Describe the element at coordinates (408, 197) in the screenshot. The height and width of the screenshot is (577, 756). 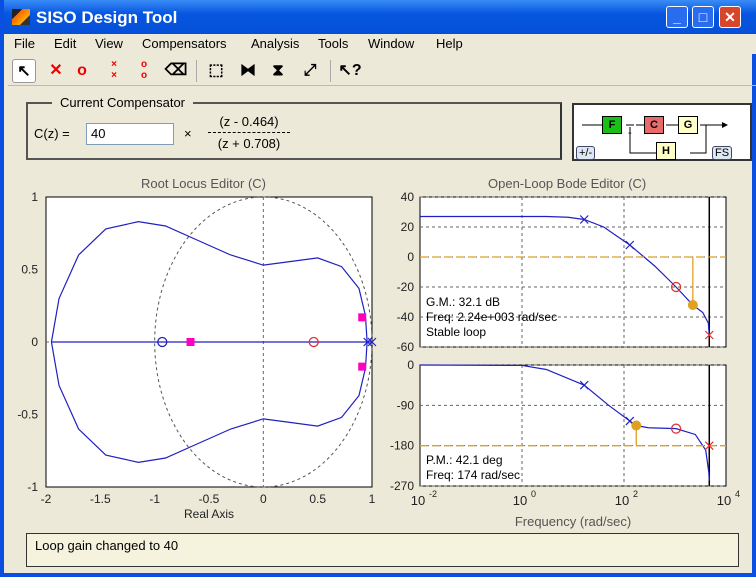
I see `magnitude-y-tick-label: 40` at that location.